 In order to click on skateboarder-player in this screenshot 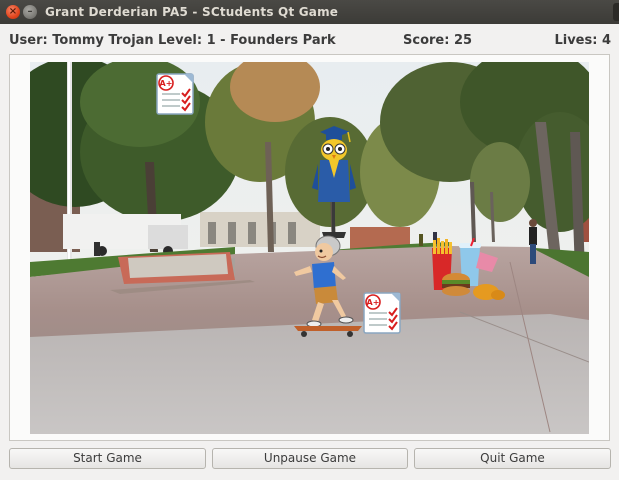, I will do `click(328, 286)`.